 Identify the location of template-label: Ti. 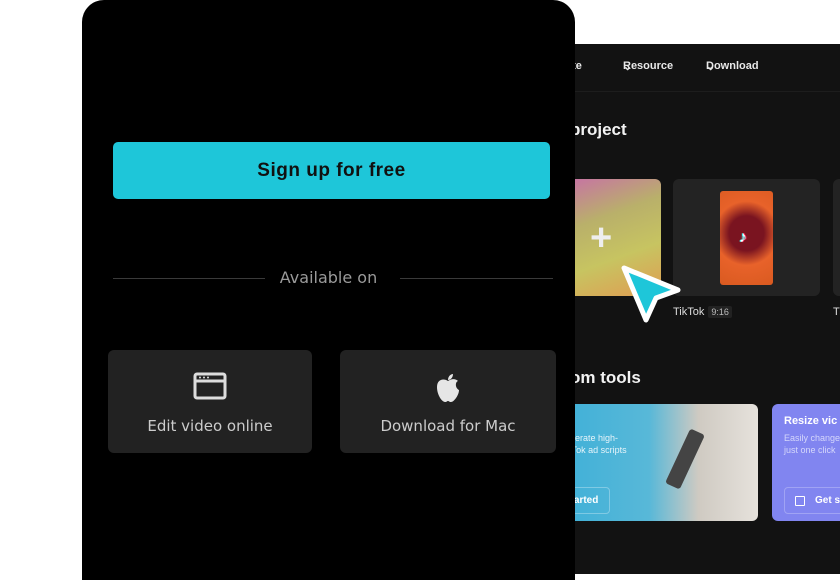
(836, 312).